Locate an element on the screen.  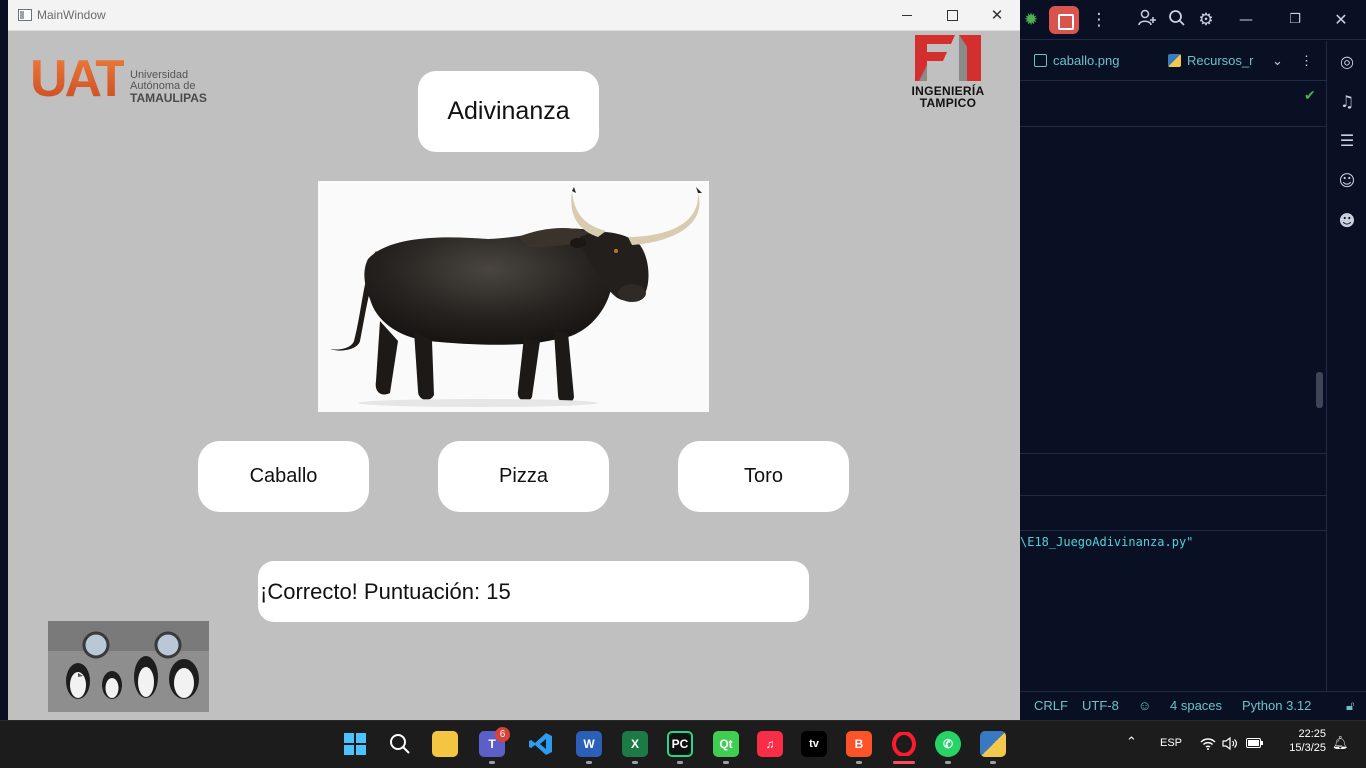
brave-icon: B is located at coordinates (859, 744).